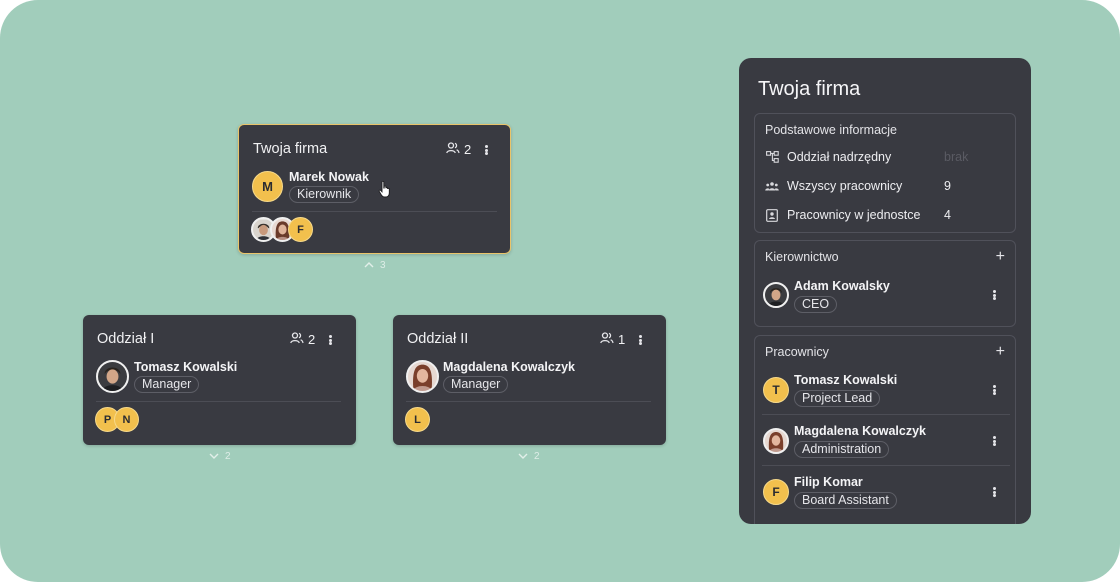 Image resolution: width=1120 pixels, height=582 pixels. What do you see at coordinates (324, 194) in the screenshot?
I see `manager-role: Kierownik` at bounding box center [324, 194].